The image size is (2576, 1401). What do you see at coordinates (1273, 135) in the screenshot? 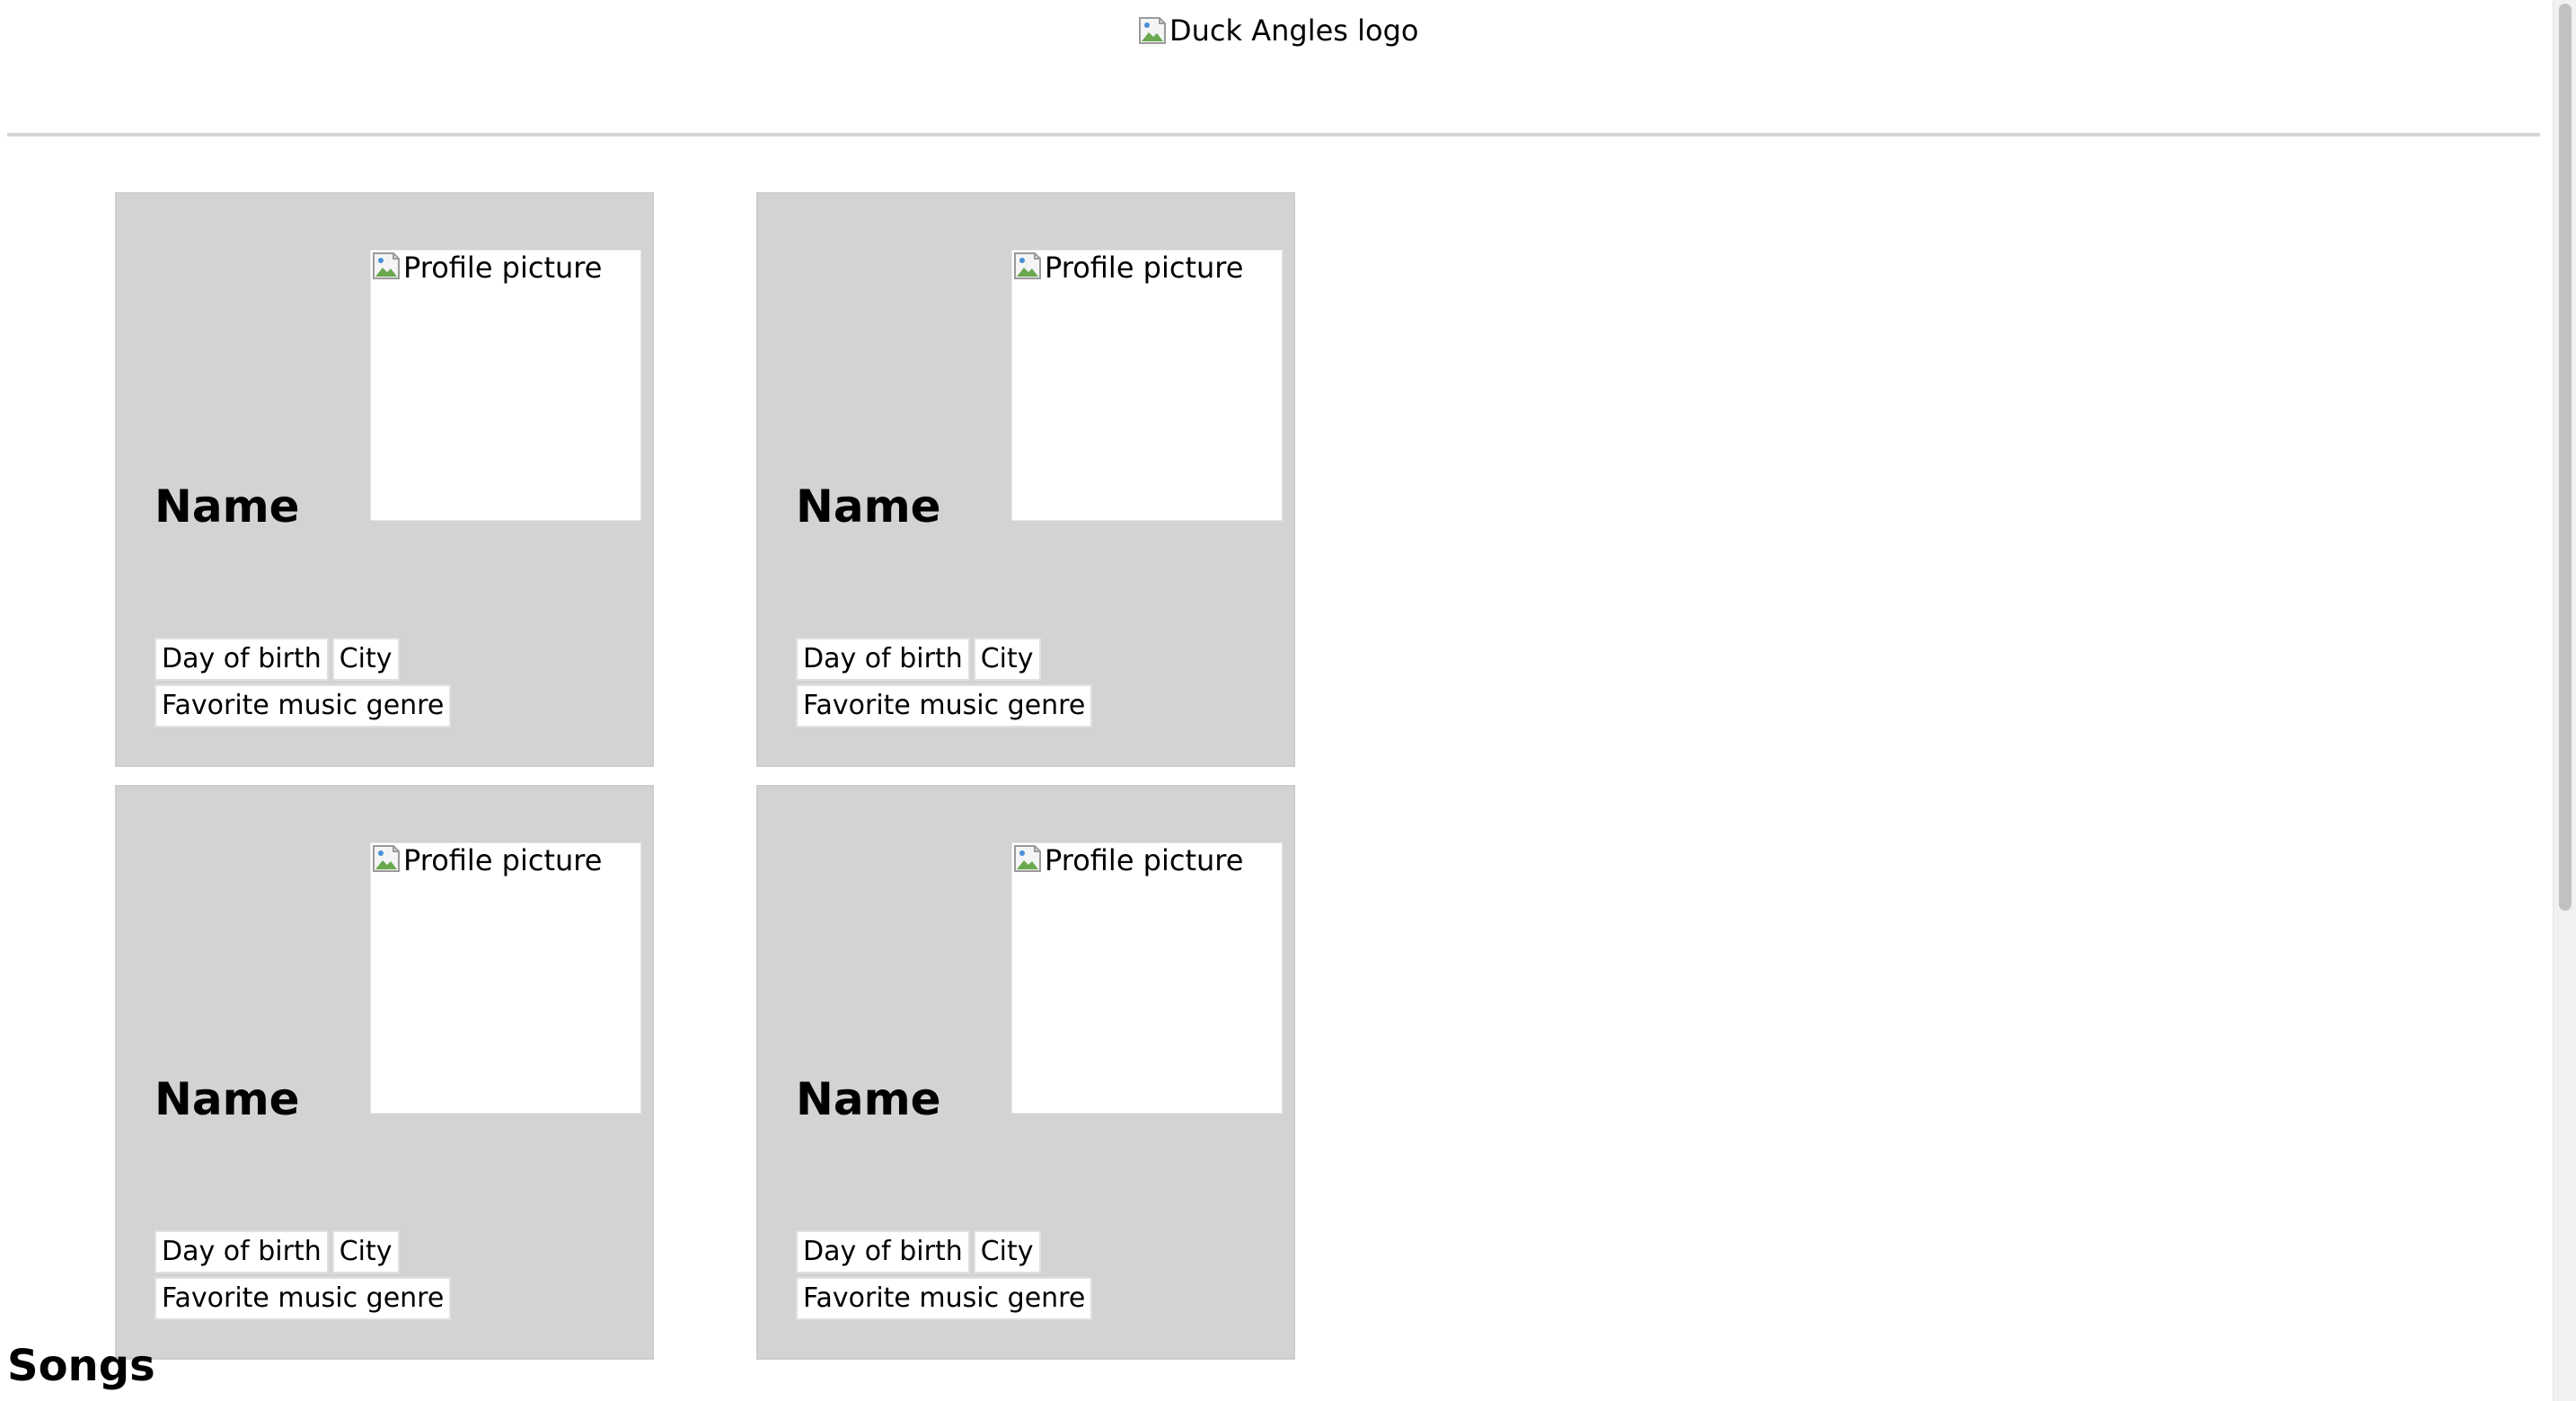
I see `header-divider` at bounding box center [1273, 135].